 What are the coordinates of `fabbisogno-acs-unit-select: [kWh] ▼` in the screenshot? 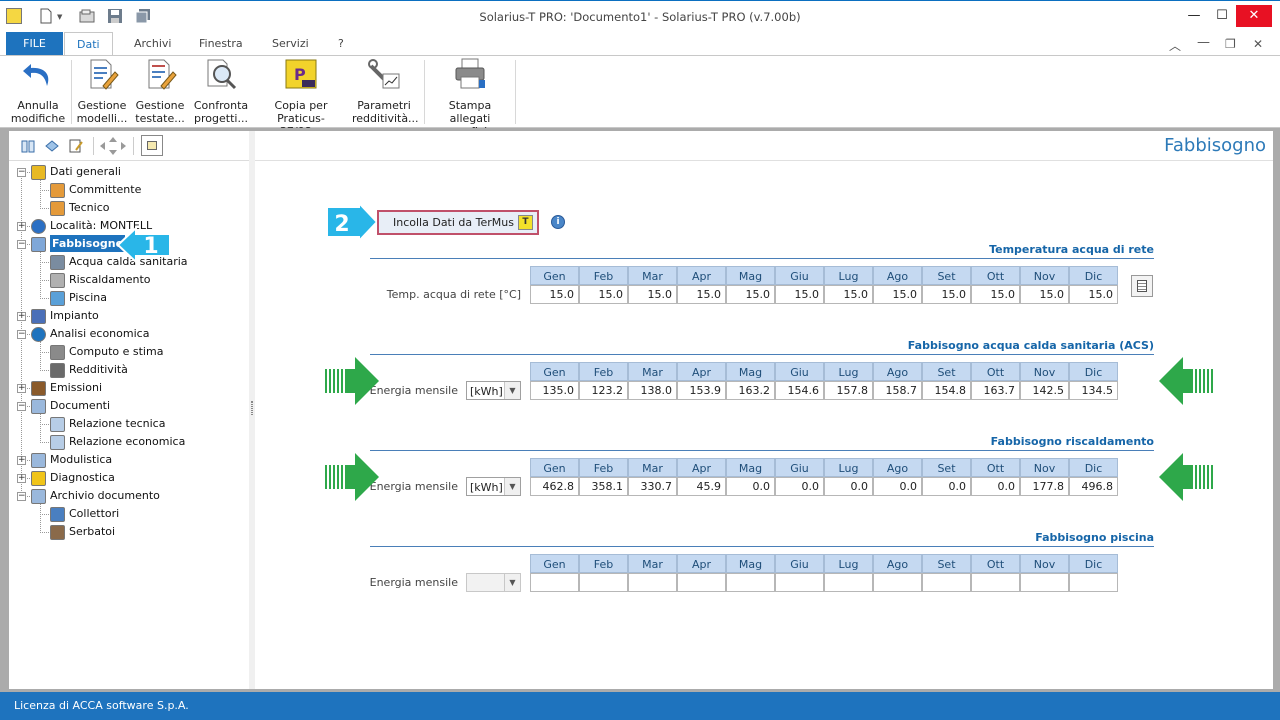 It's located at (493, 390).